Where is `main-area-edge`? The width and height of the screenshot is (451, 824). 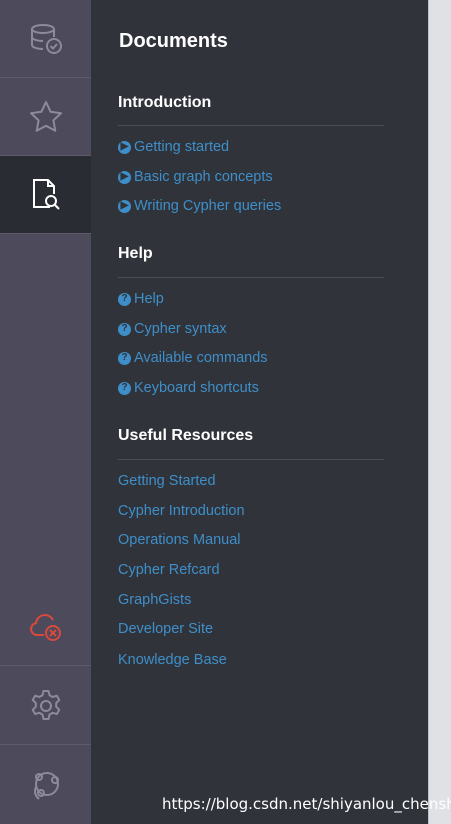 main-area-edge is located at coordinates (439, 412).